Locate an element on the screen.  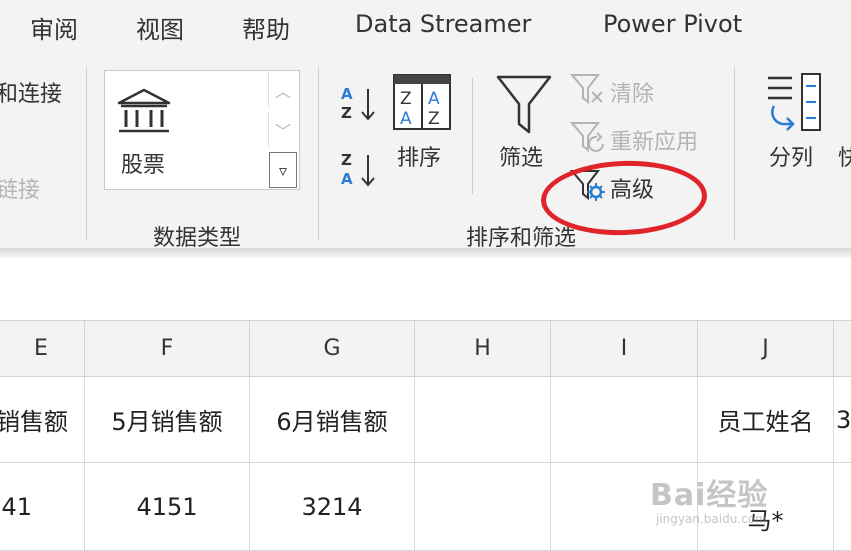
stocks-label: 股票 is located at coordinates (143, 165).